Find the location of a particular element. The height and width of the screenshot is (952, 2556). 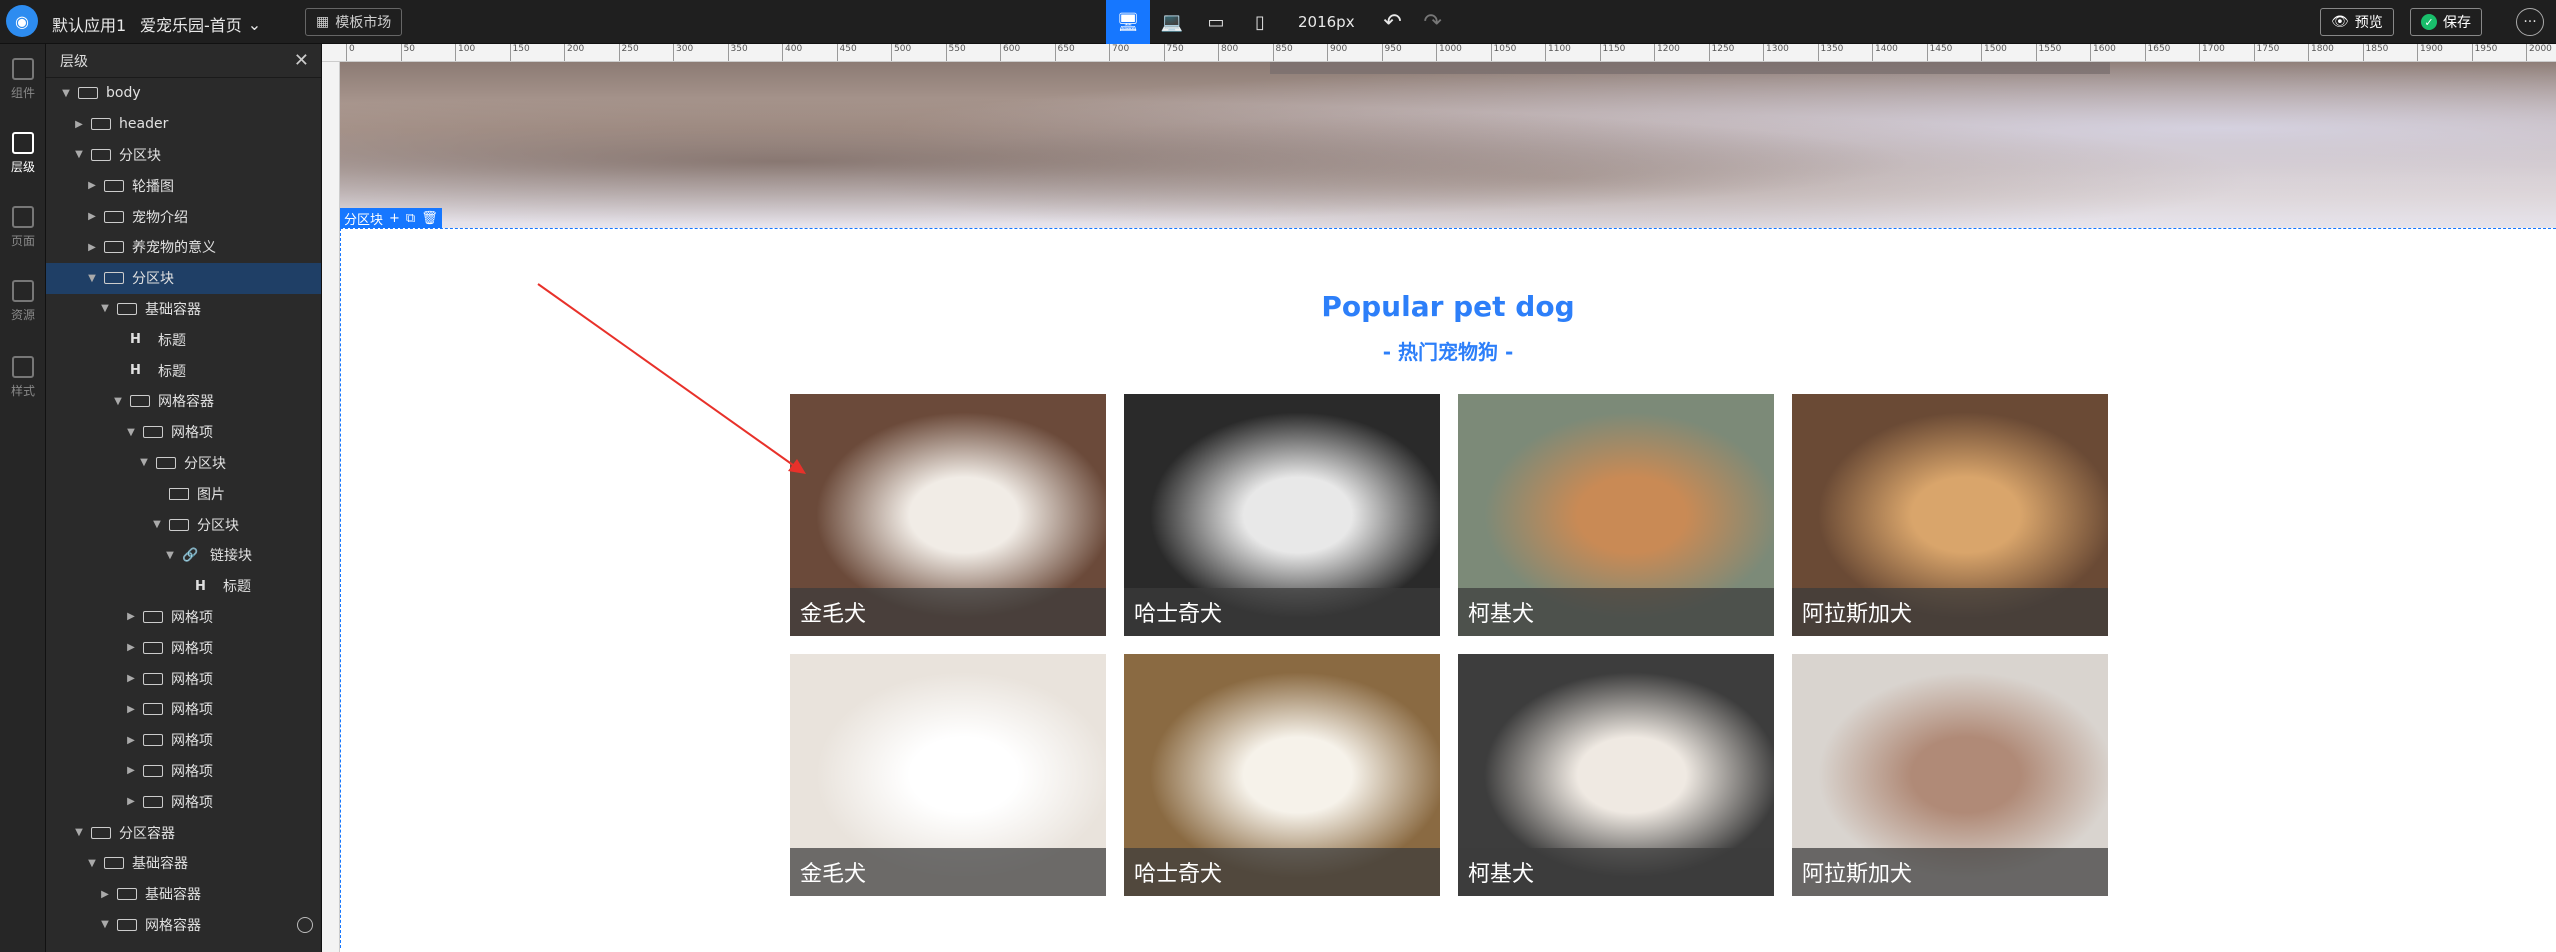

rail-layers: 层级 is located at coordinates (23, 154).